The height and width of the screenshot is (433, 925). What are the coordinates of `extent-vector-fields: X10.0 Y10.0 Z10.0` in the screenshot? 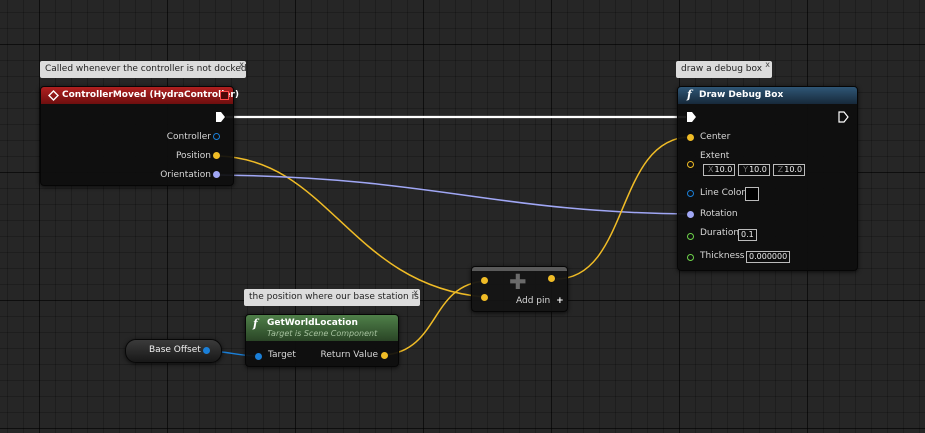 It's located at (754, 170).